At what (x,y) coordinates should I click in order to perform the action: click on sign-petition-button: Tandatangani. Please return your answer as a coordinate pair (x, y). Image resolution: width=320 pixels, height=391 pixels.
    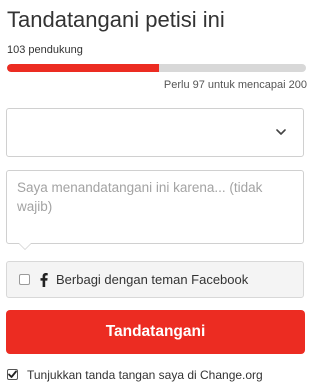
    Looking at the image, I should click on (155, 332).